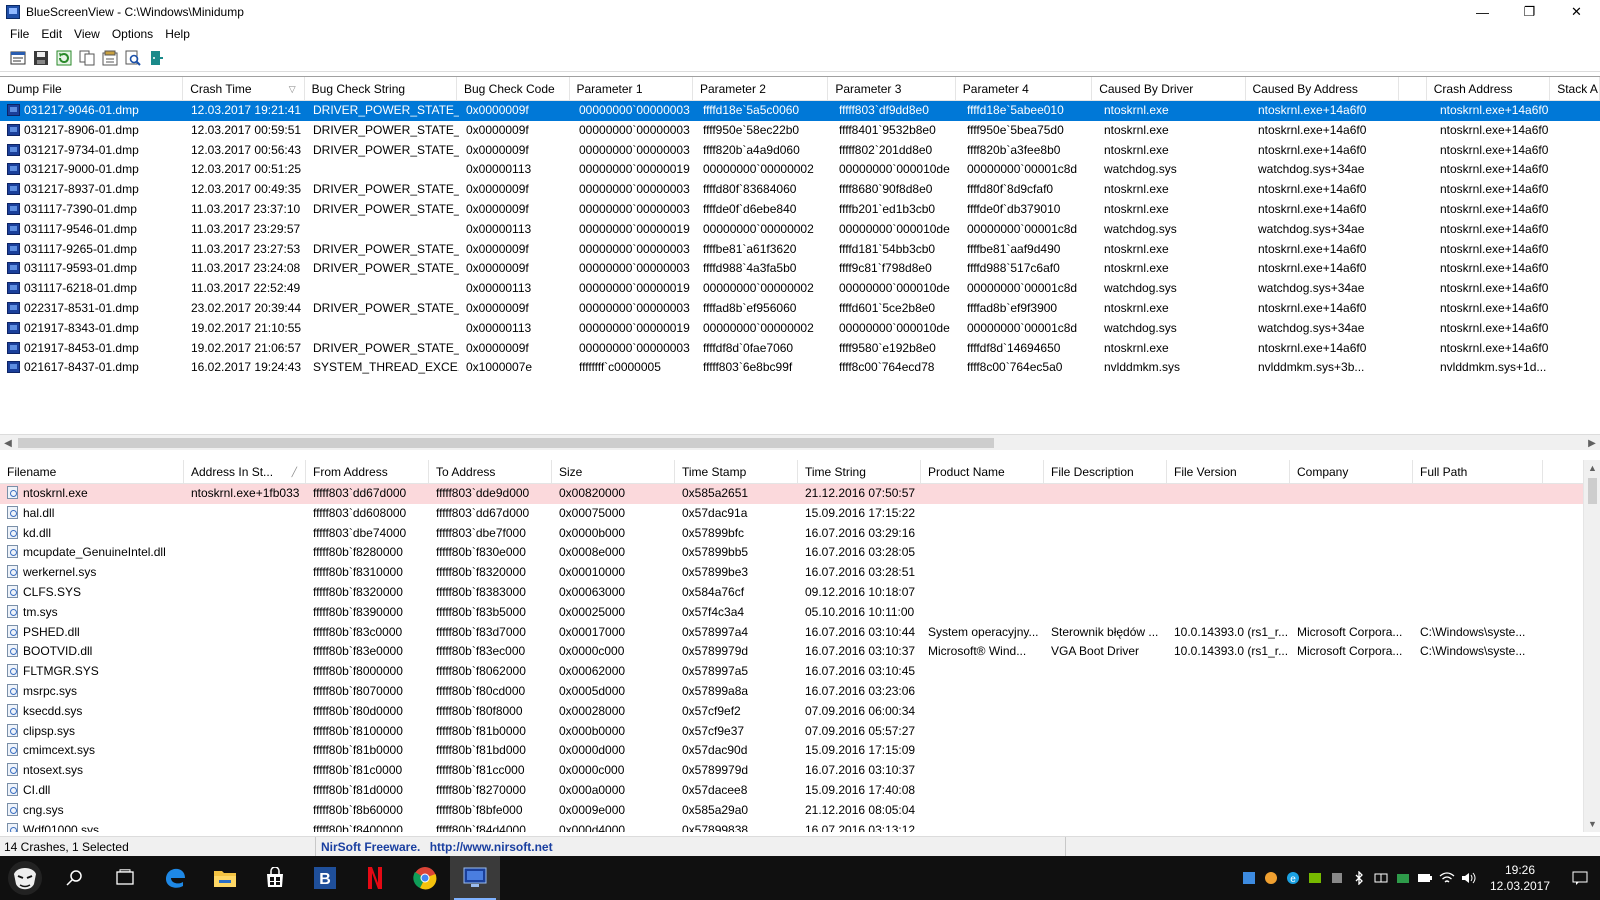  Describe the element at coordinates (133, 58) in the screenshot. I see `find-icon` at that location.